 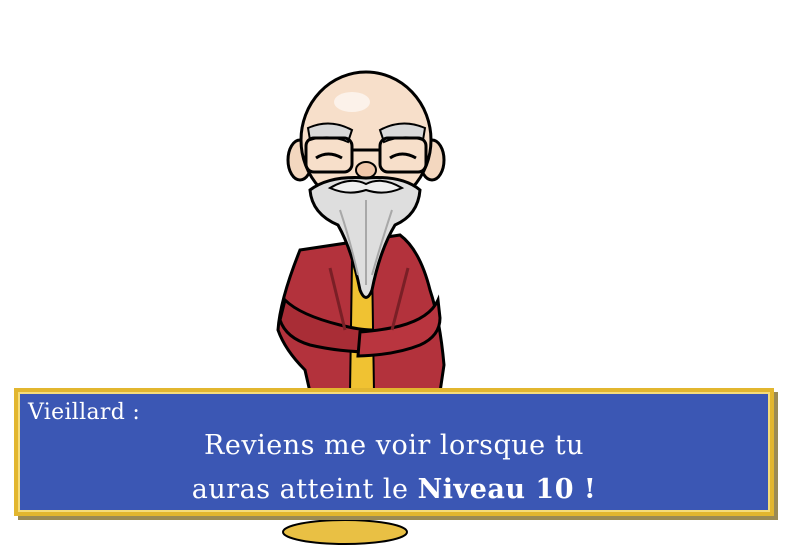 What do you see at coordinates (345, 532) in the screenshot?
I see `sage-feet` at bounding box center [345, 532].